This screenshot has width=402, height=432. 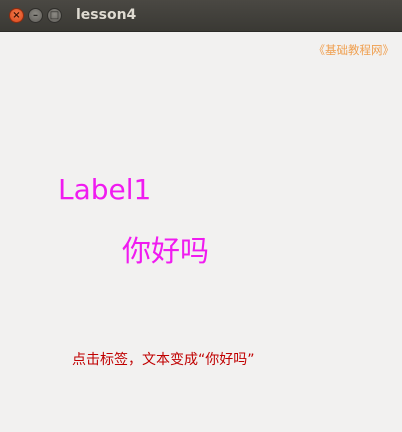 I want to click on label1-text: Label1, so click(x=105, y=189).